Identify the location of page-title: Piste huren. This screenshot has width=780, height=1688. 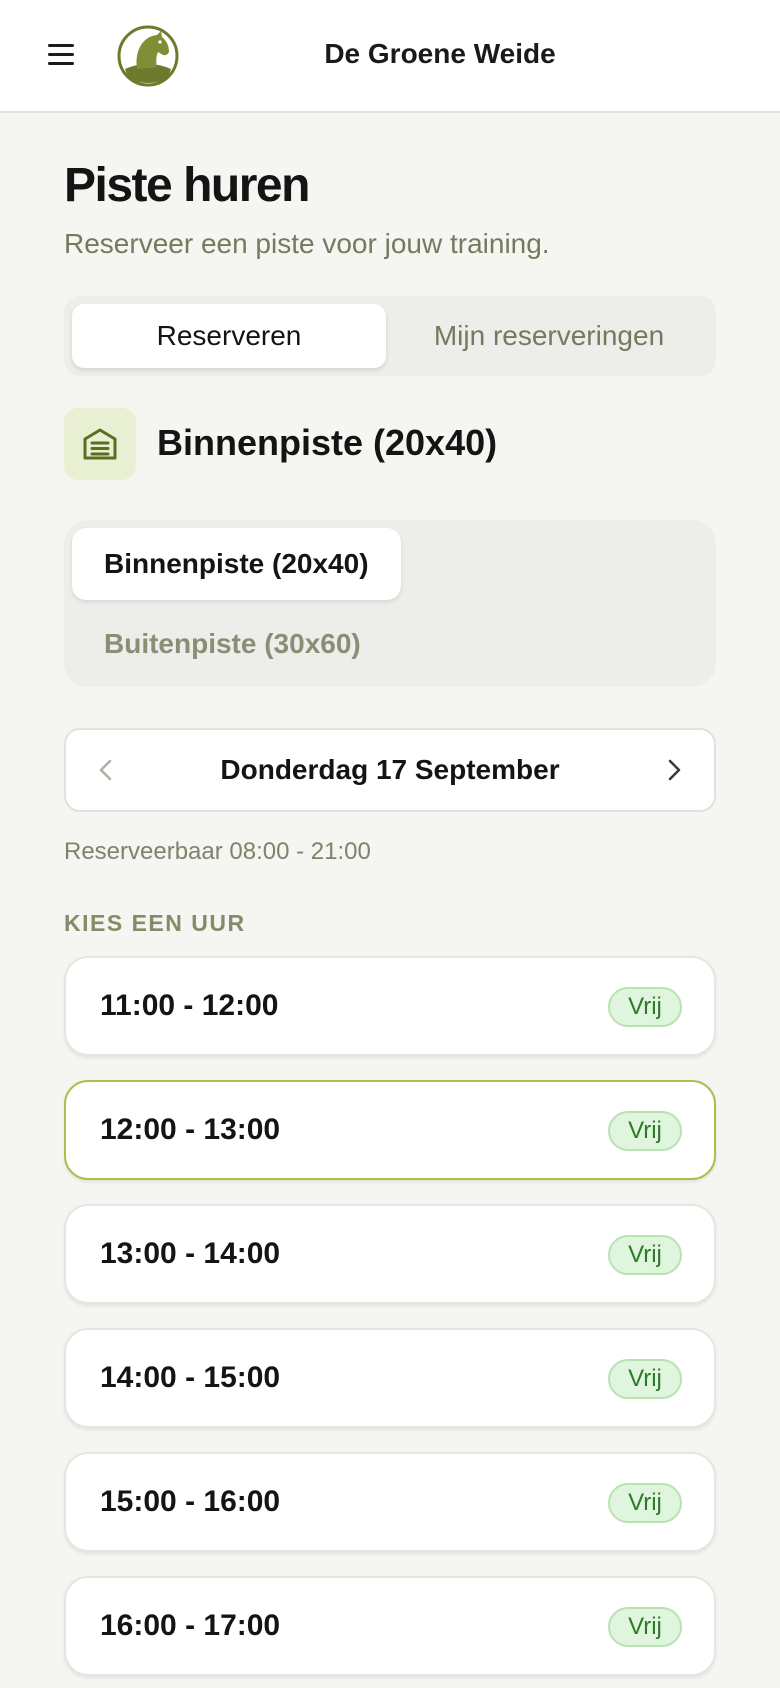
(187, 185).